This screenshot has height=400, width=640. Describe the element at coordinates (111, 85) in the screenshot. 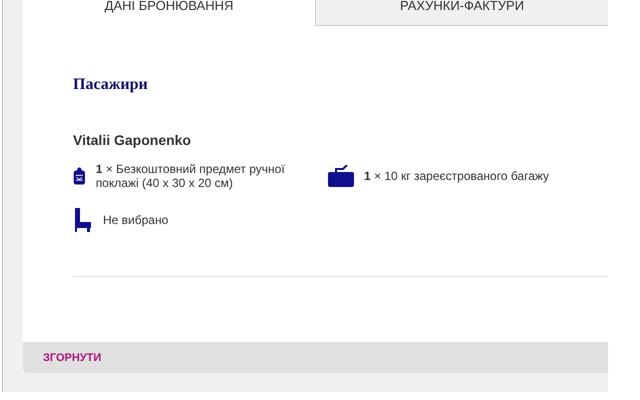

I see `section-title: Пасажири` at that location.